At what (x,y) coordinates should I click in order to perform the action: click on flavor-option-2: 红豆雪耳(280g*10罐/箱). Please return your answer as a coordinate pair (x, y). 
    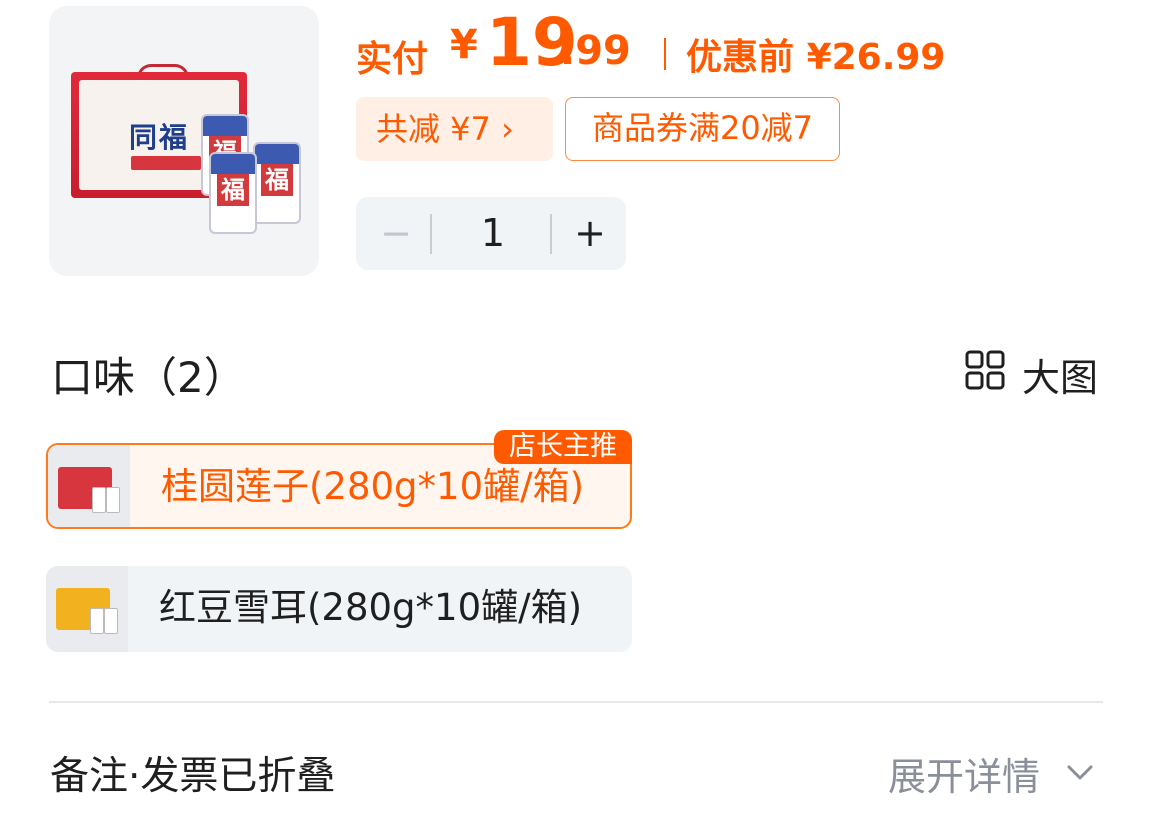
    Looking at the image, I should click on (339, 609).